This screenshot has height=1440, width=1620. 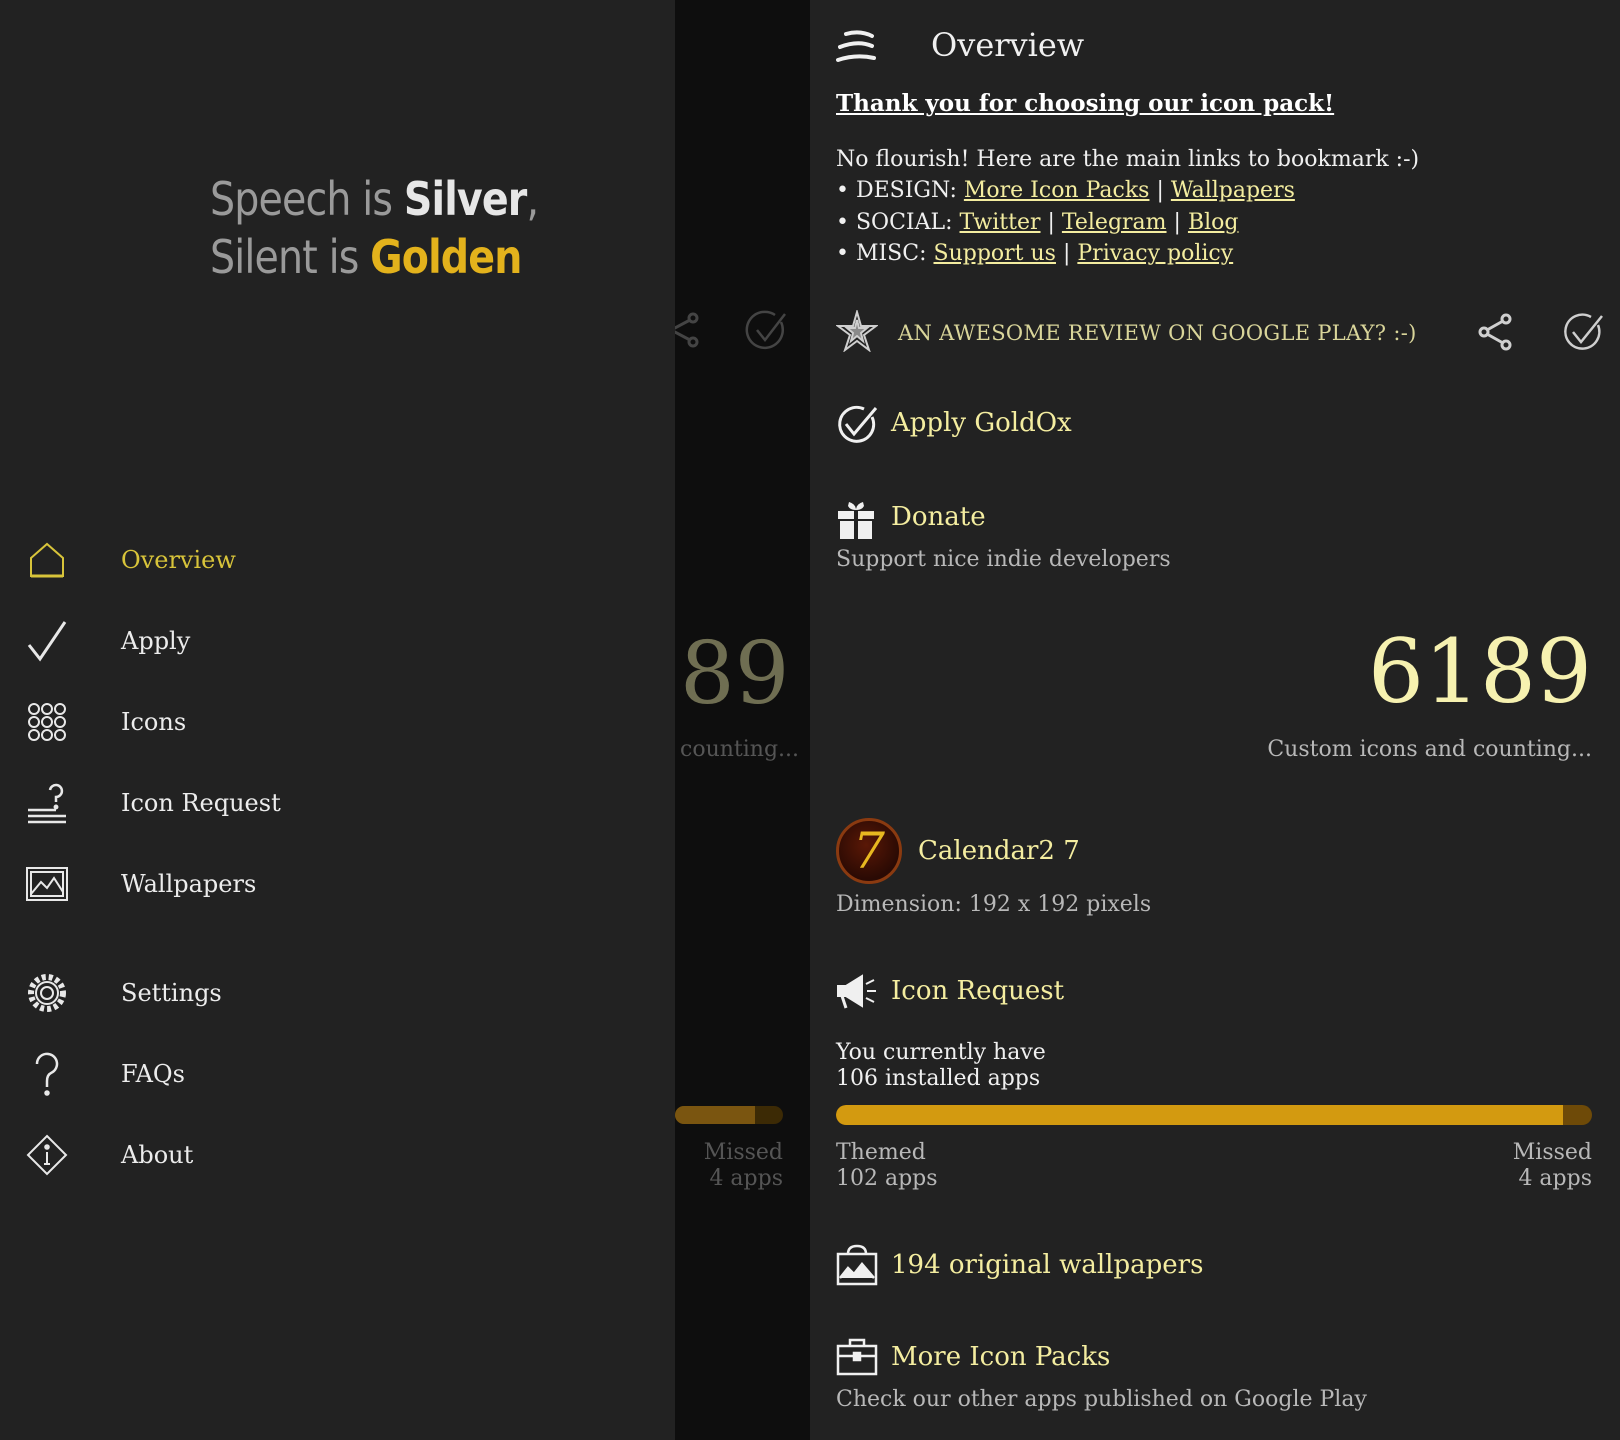 What do you see at coordinates (201, 803) in the screenshot?
I see `nav-label: Icon Request` at bounding box center [201, 803].